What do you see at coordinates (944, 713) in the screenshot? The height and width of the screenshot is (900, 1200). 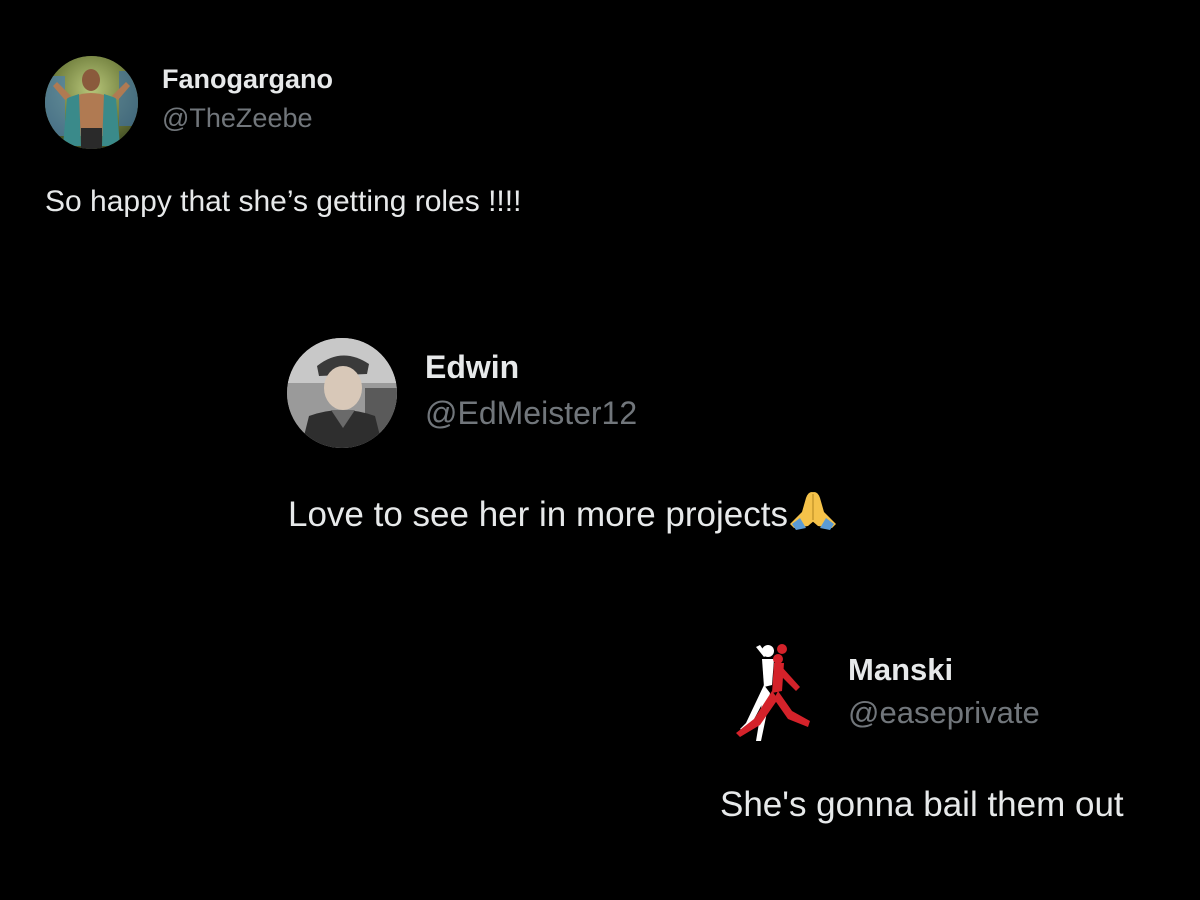 I see `user-handle: @easeprivate` at bounding box center [944, 713].